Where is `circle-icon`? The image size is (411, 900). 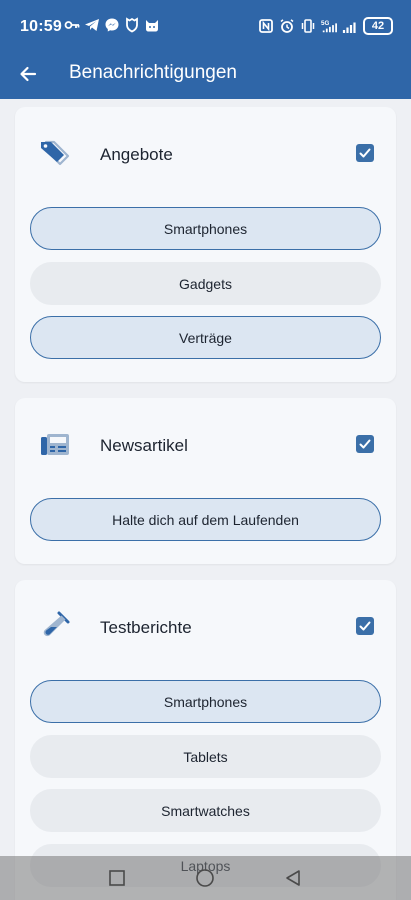
circle-icon is located at coordinates (205, 878).